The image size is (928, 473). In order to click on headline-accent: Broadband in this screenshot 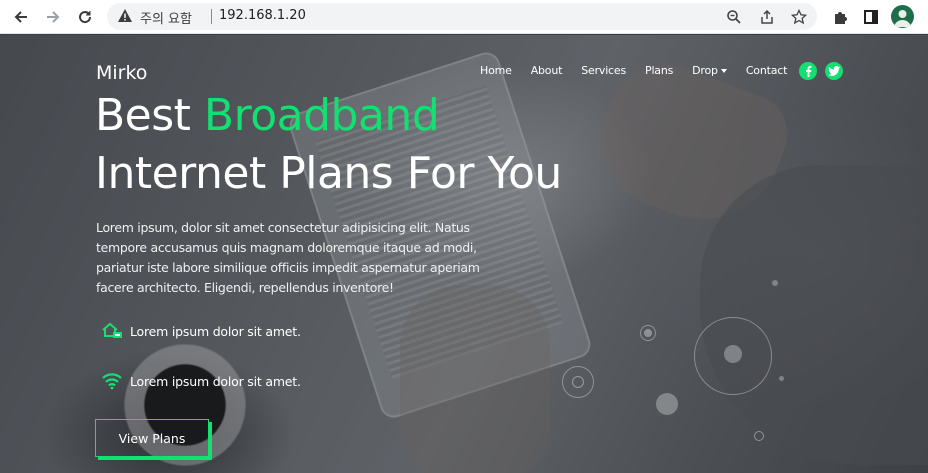, I will do `click(321, 115)`.